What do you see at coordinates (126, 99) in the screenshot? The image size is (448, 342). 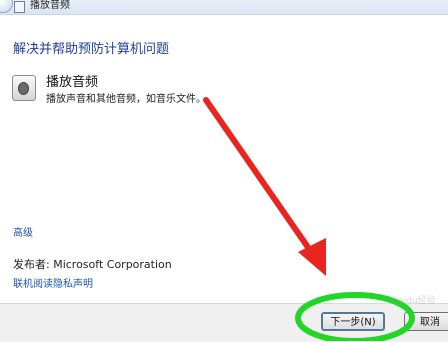 I see `item-description: 播放声音和其他音频，如音乐文件。` at bounding box center [126, 99].